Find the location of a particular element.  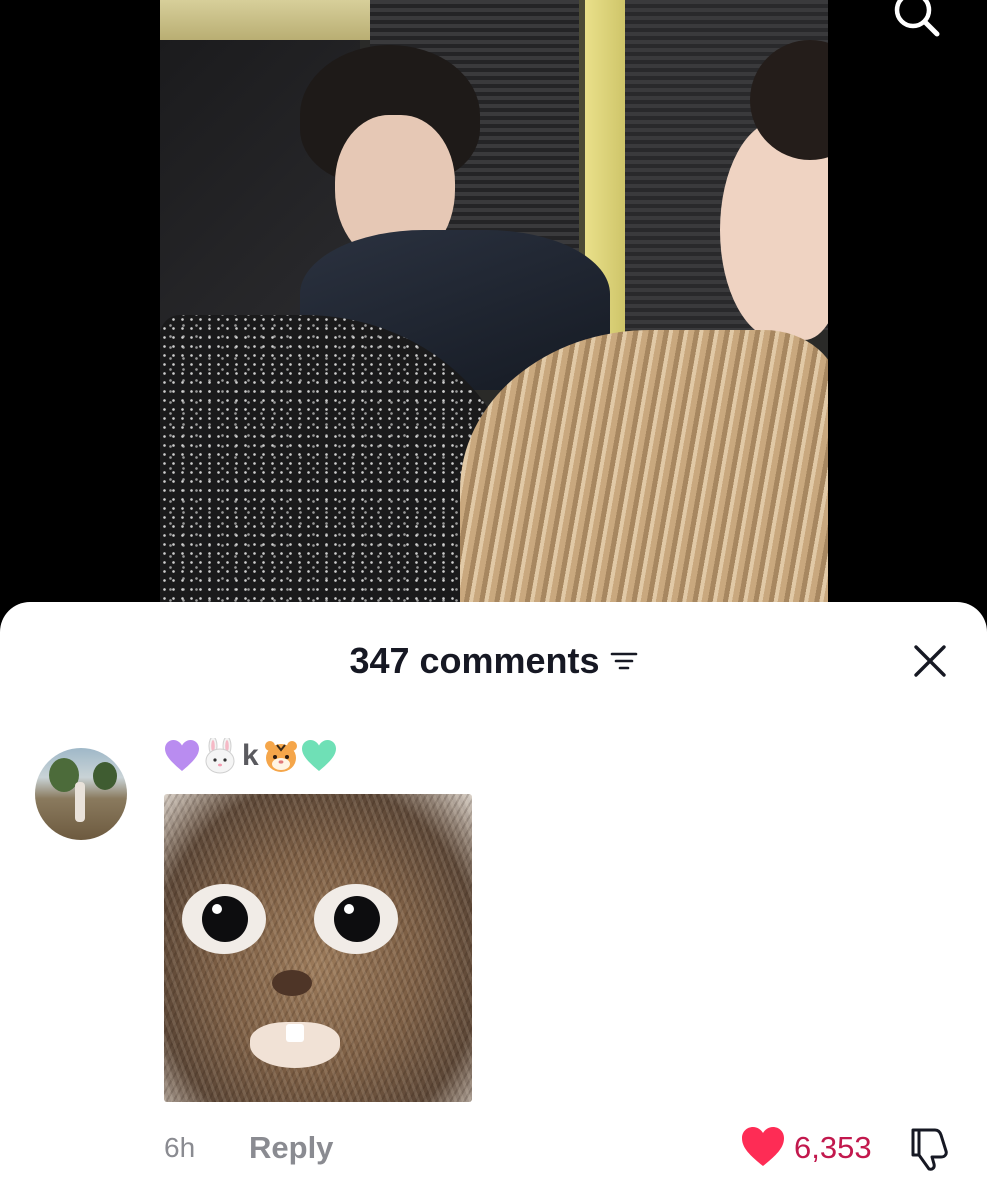

cat-surprised-sticker is located at coordinates (318, 948).